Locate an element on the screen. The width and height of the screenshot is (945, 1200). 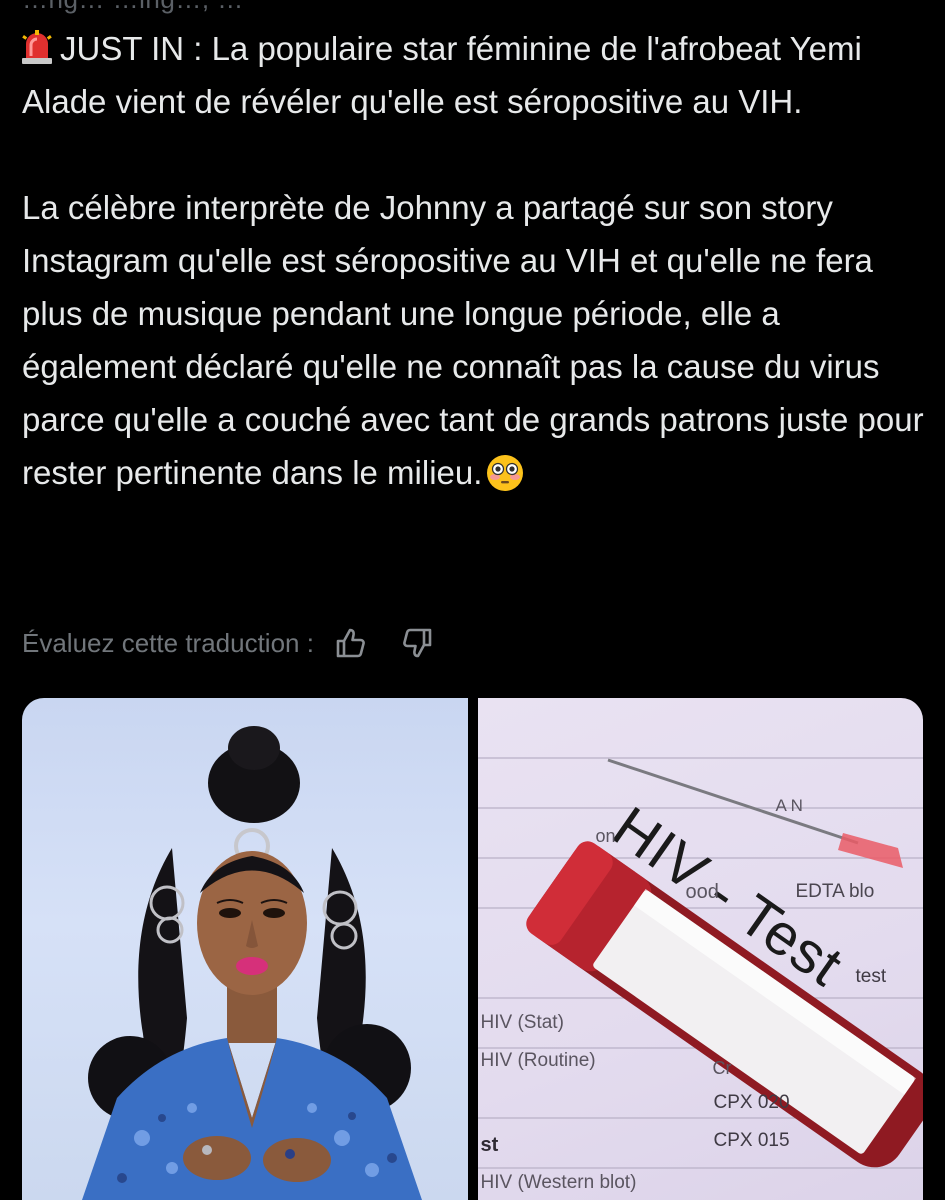
form-ood: ood is located at coordinates (702, 892).